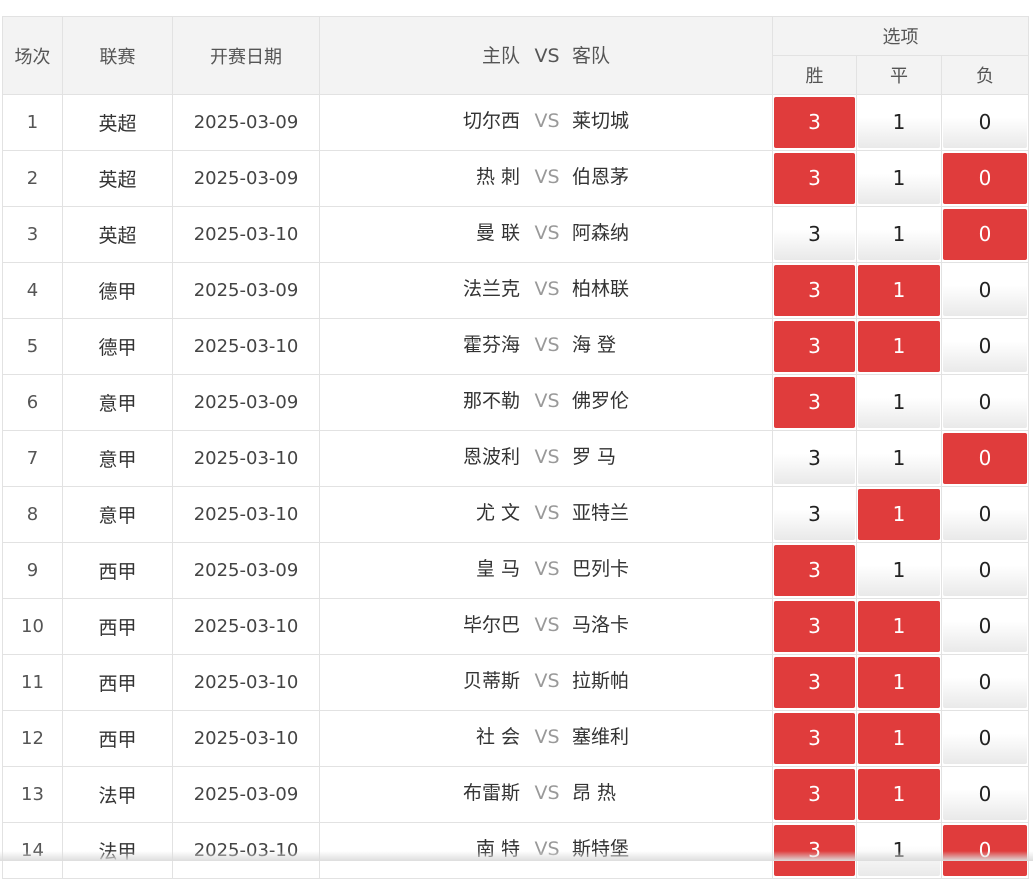 The image size is (1033, 879). What do you see at coordinates (814, 75) in the screenshot?
I see `header-win: 胜` at bounding box center [814, 75].